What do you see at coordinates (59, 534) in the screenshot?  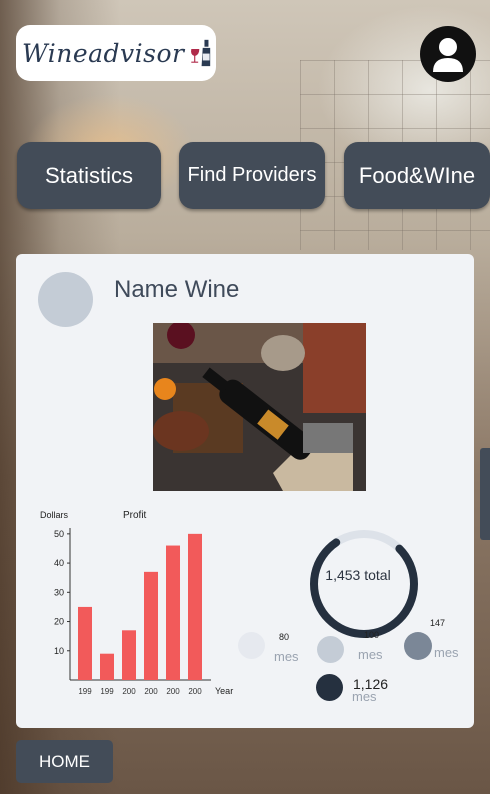 I see `y-tick-label: 50` at bounding box center [59, 534].